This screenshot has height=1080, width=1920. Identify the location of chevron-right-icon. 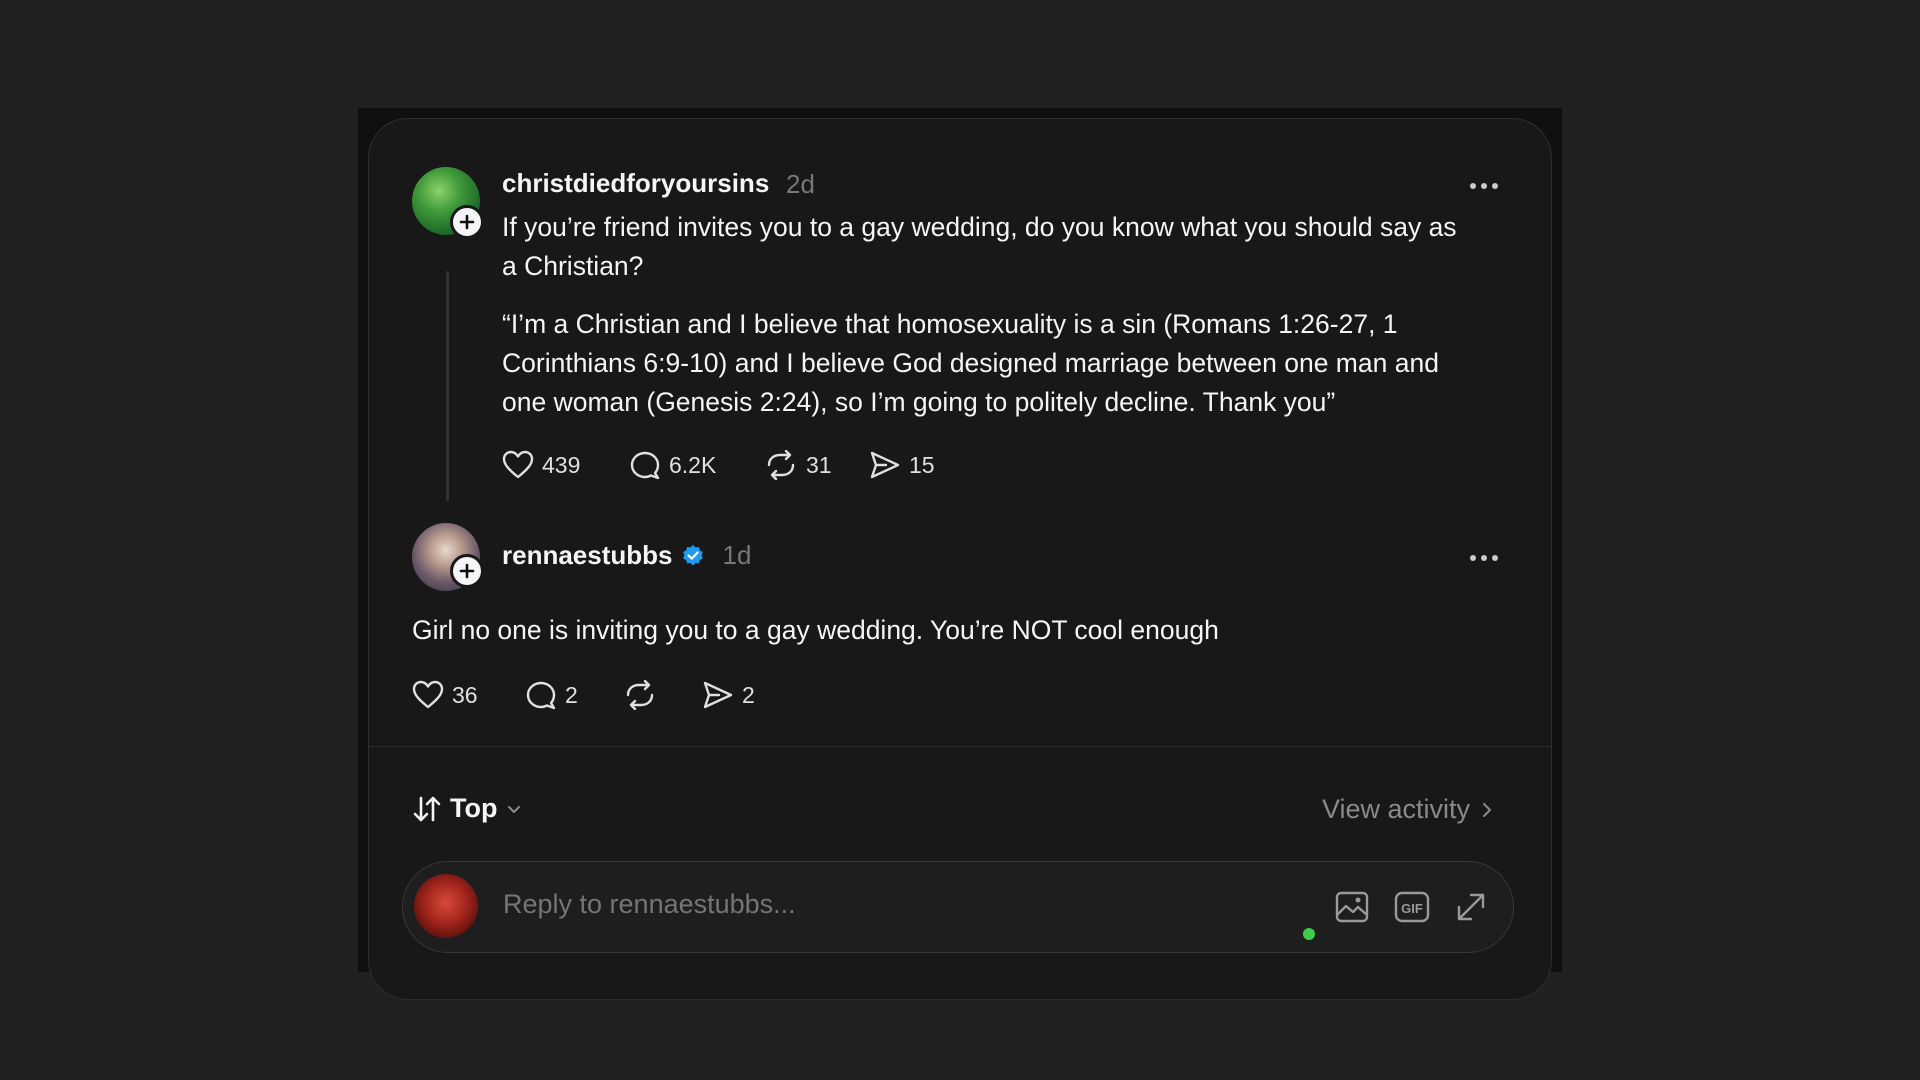
(1487, 809).